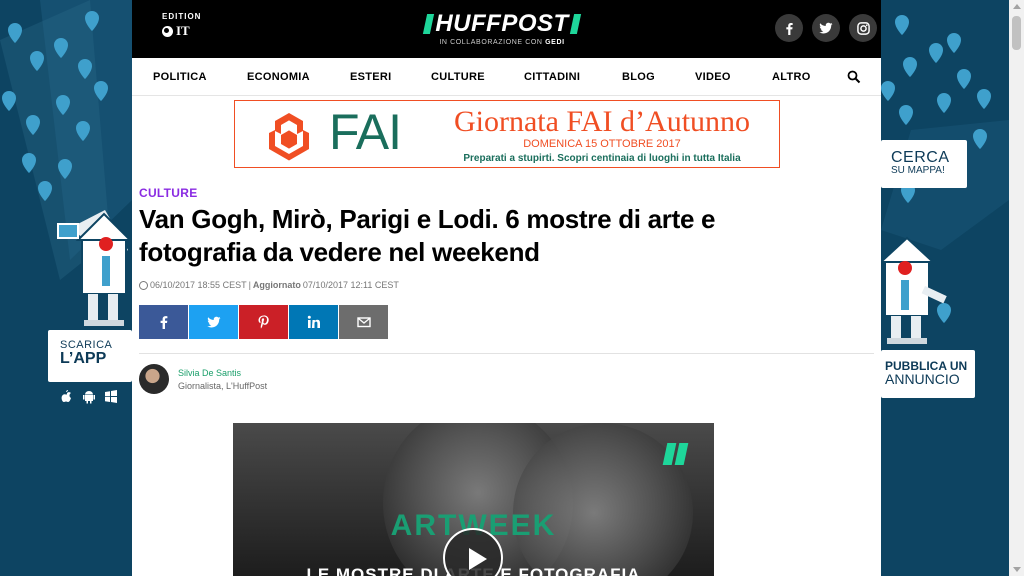 The image size is (1024, 576). What do you see at coordinates (200, 77) in the screenshot?
I see `nav-item-politica: POLITICA` at bounding box center [200, 77].